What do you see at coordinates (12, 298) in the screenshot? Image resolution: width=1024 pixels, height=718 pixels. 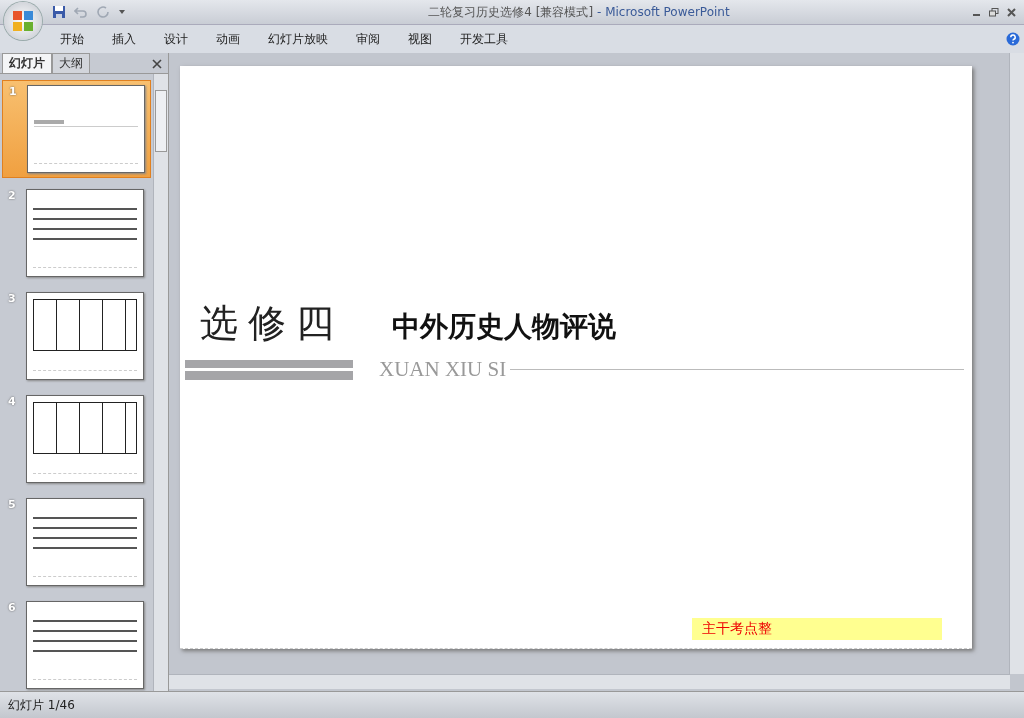 I see `slide-number: 3` at bounding box center [12, 298].